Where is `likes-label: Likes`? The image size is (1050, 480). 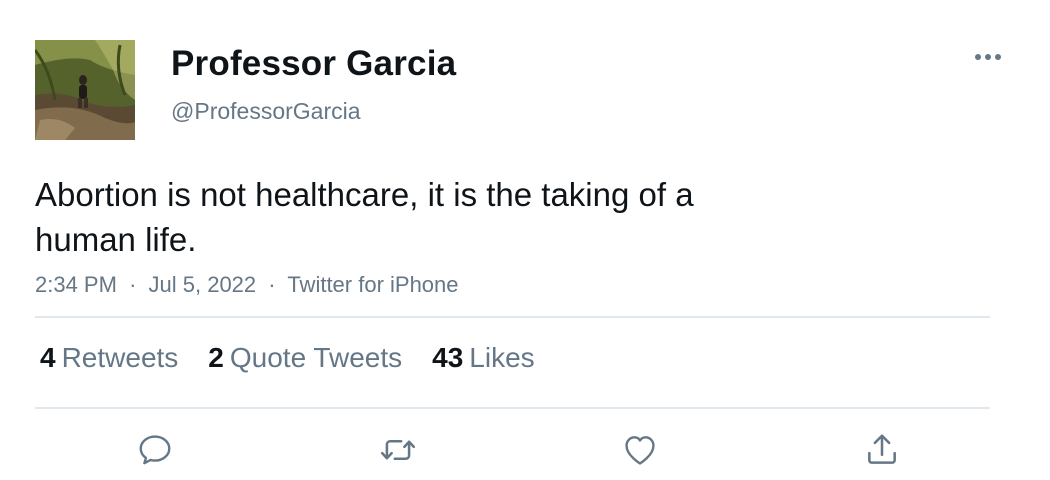
likes-label: Likes is located at coordinates (502, 357).